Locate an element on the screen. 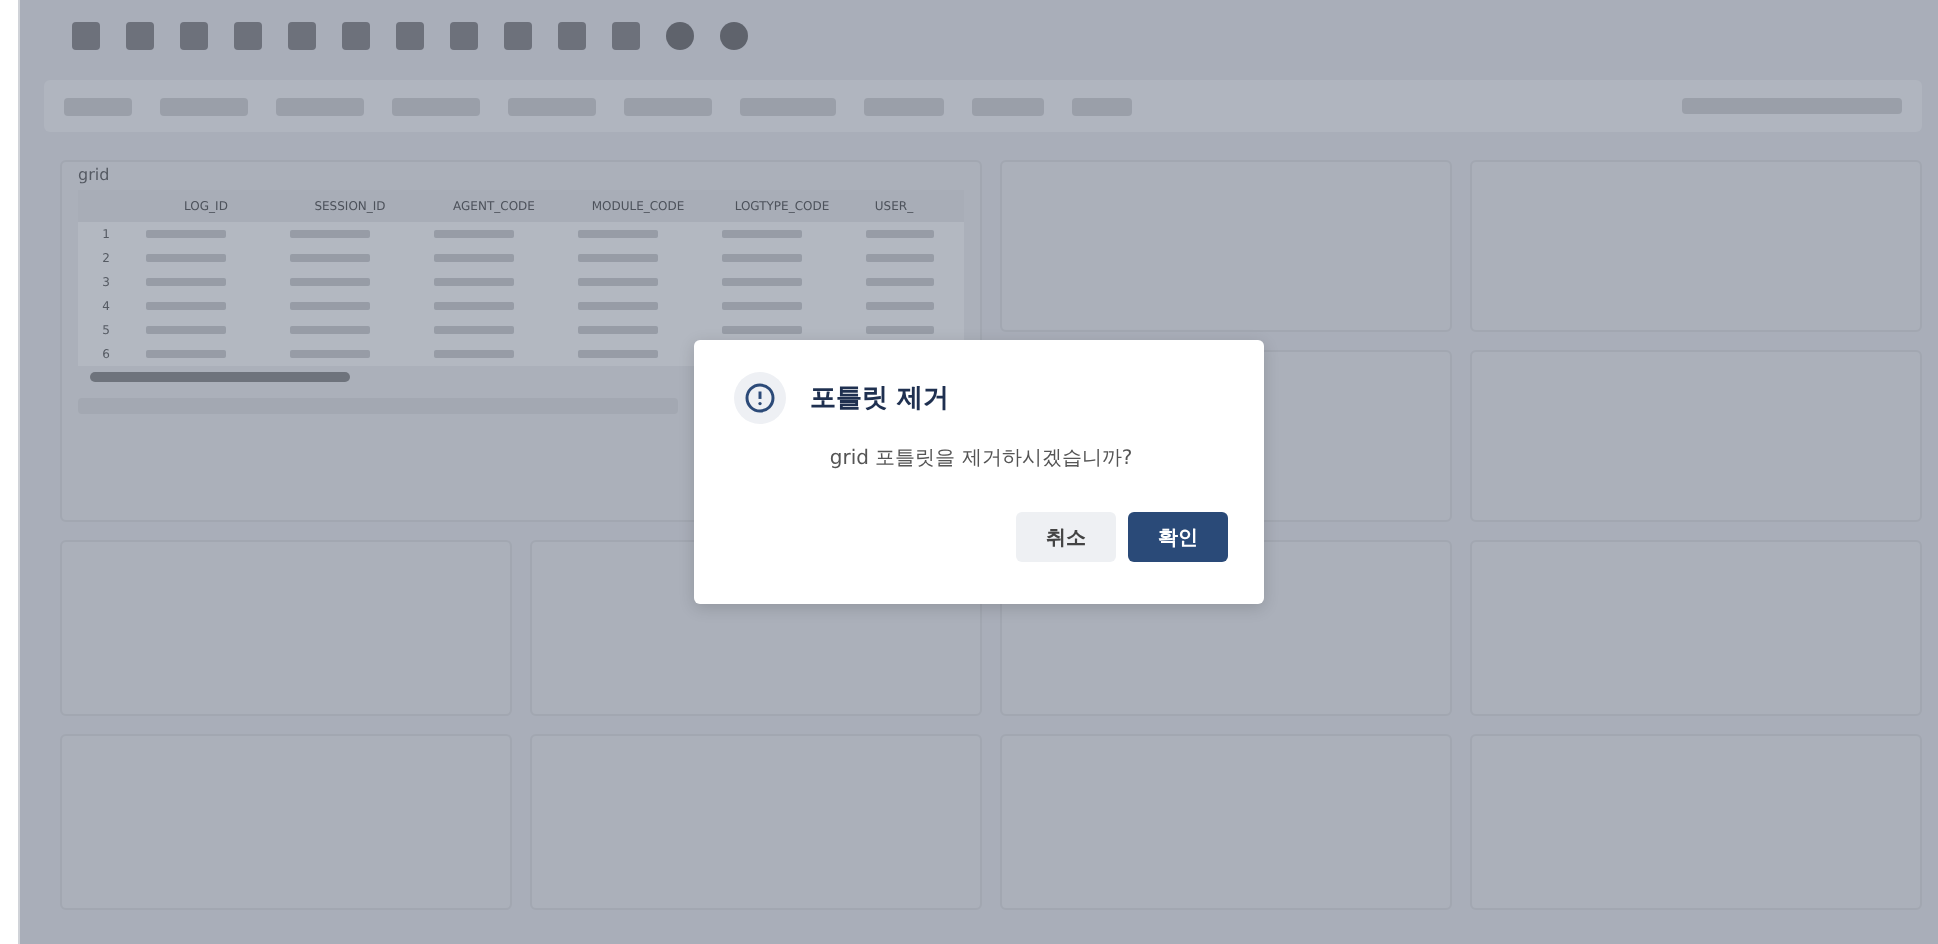 Image resolution: width=1938 pixels, height=944 pixels. horizontal-scrollbar is located at coordinates (220, 377).